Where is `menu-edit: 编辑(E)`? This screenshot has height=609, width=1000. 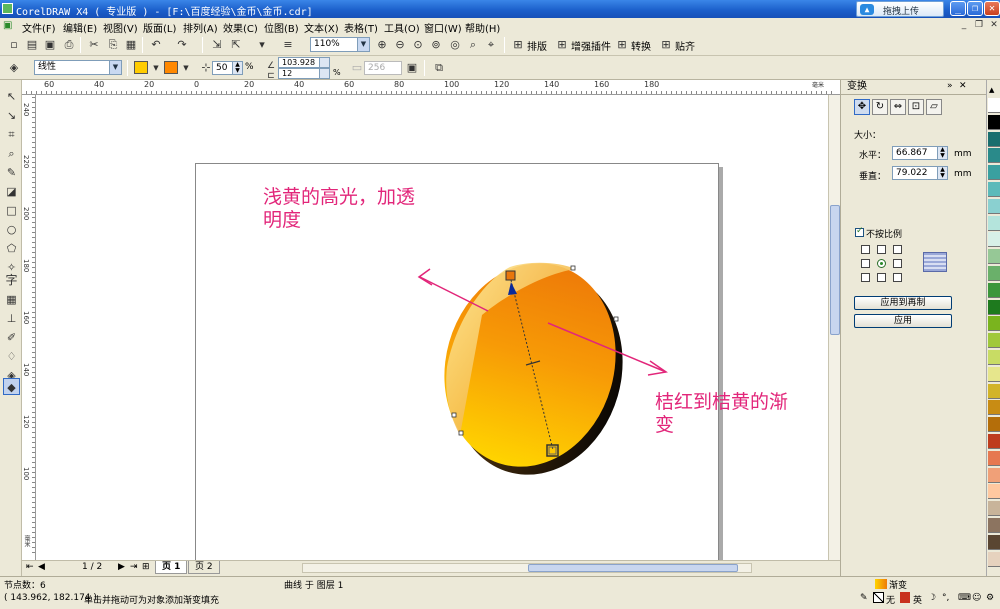 menu-edit: 编辑(E) is located at coordinates (80, 27).